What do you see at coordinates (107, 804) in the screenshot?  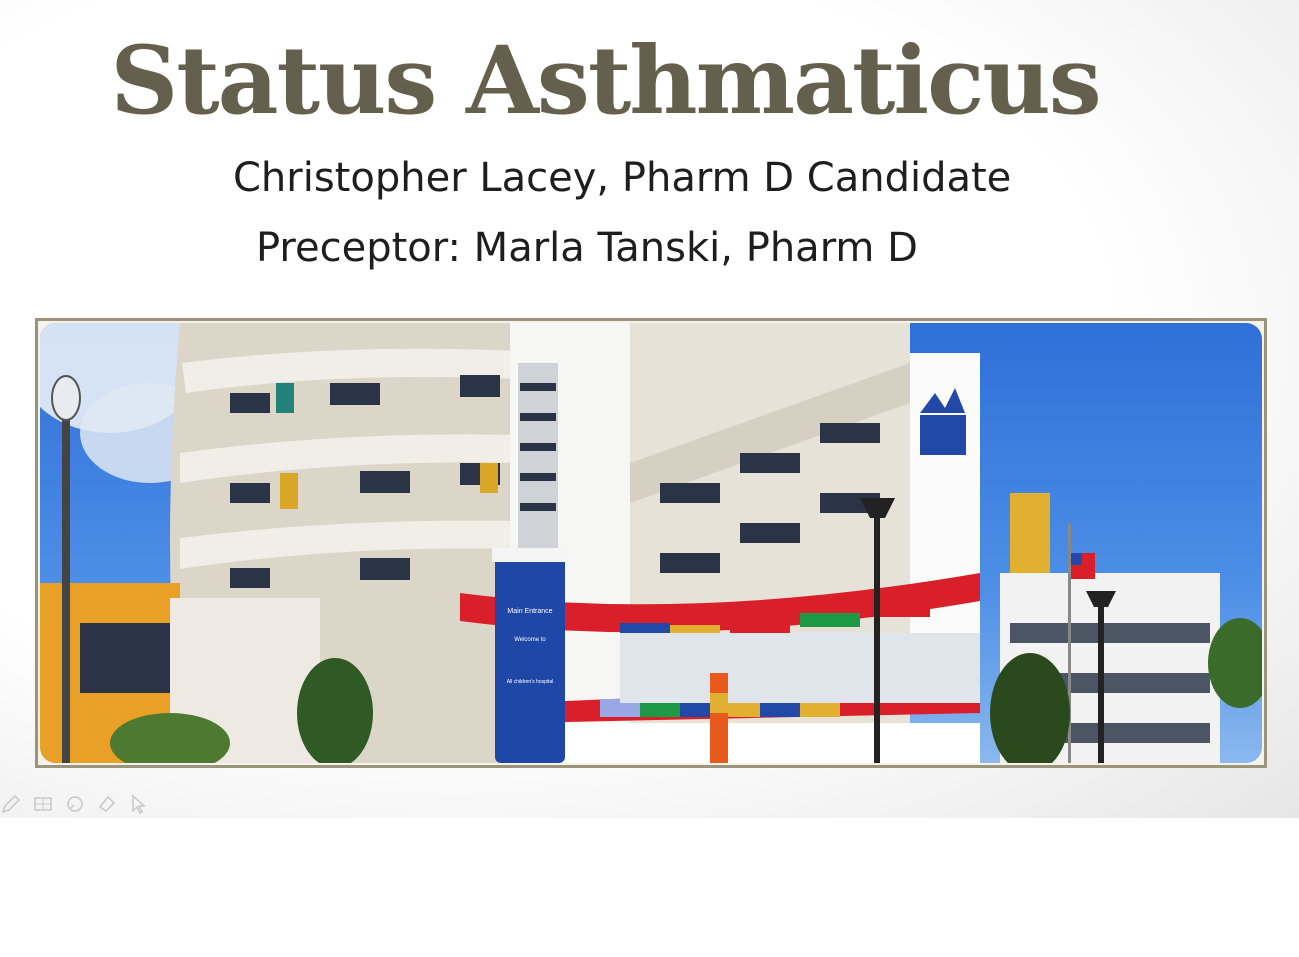 I see `eraser-icon` at bounding box center [107, 804].